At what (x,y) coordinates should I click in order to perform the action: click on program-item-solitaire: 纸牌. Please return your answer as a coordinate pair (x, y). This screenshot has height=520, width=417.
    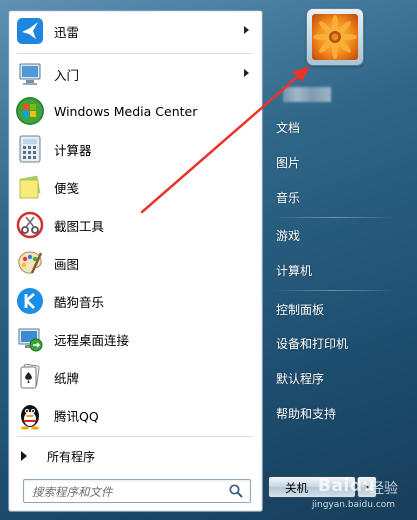
    Looking at the image, I should click on (135, 377).